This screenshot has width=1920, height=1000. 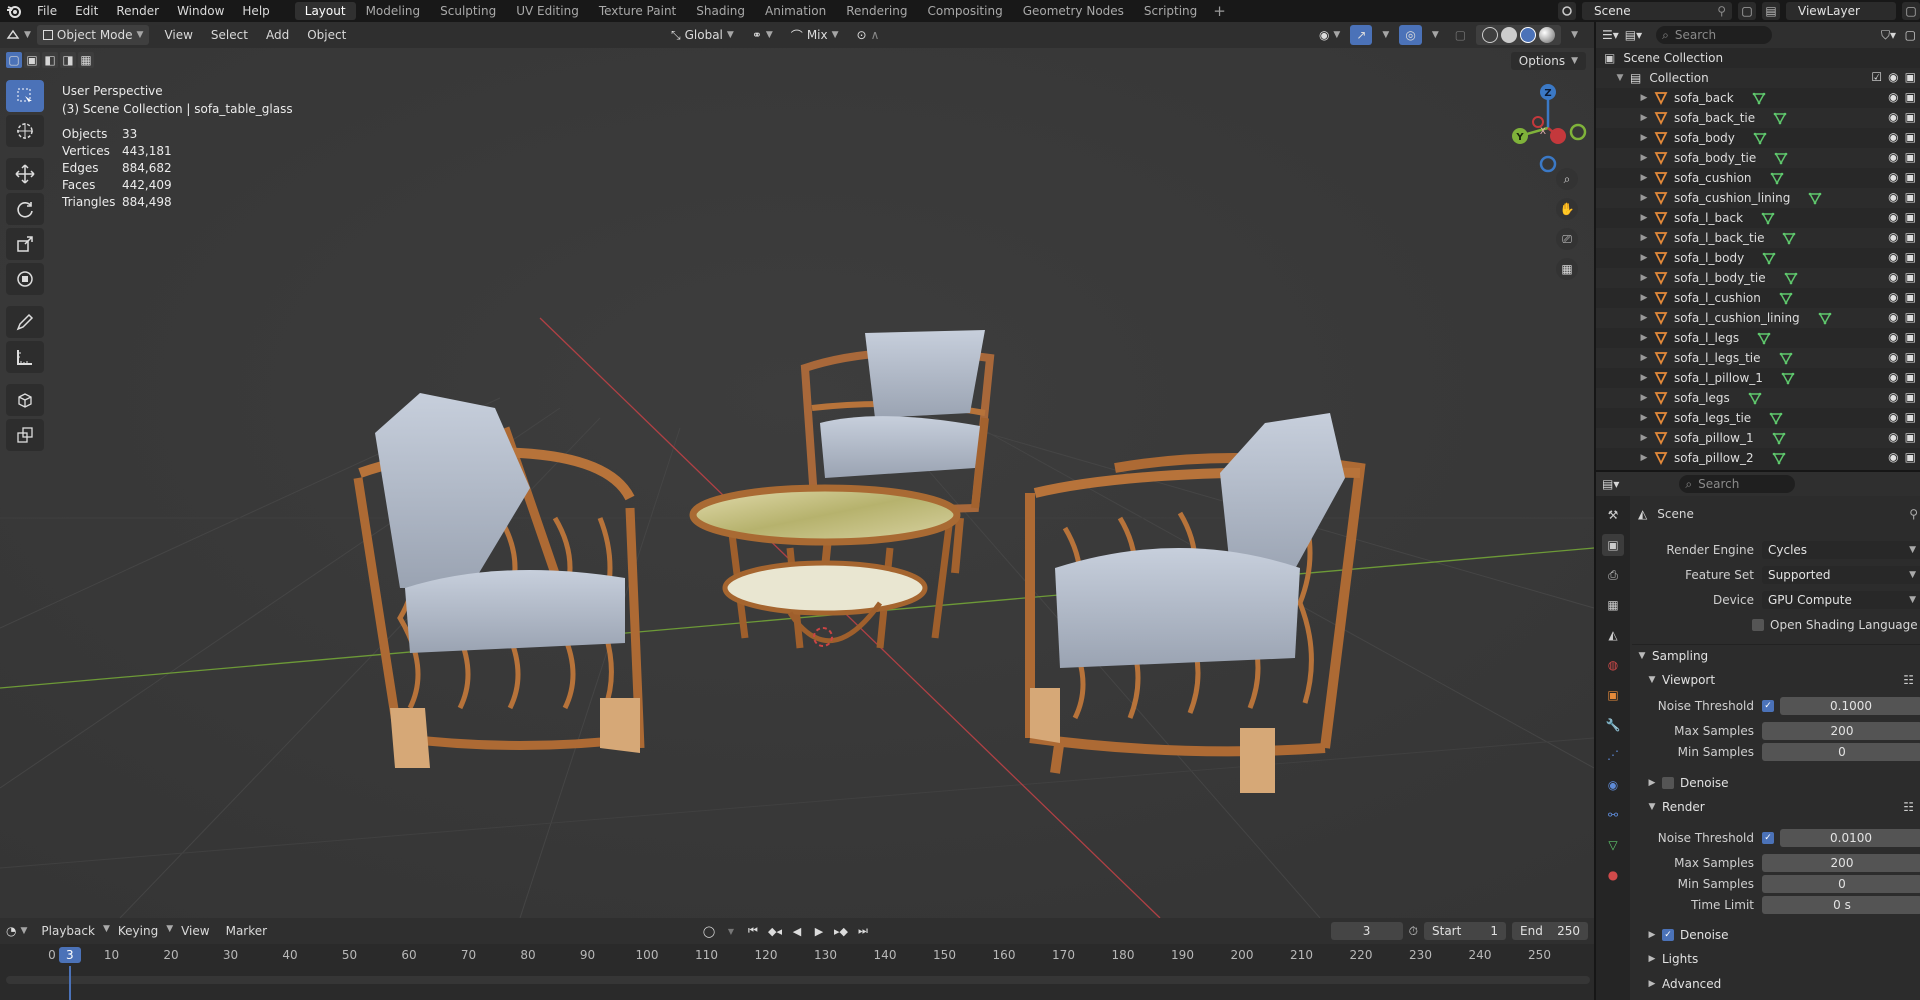 I want to click on add-cube-tool, so click(x=25, y=400).